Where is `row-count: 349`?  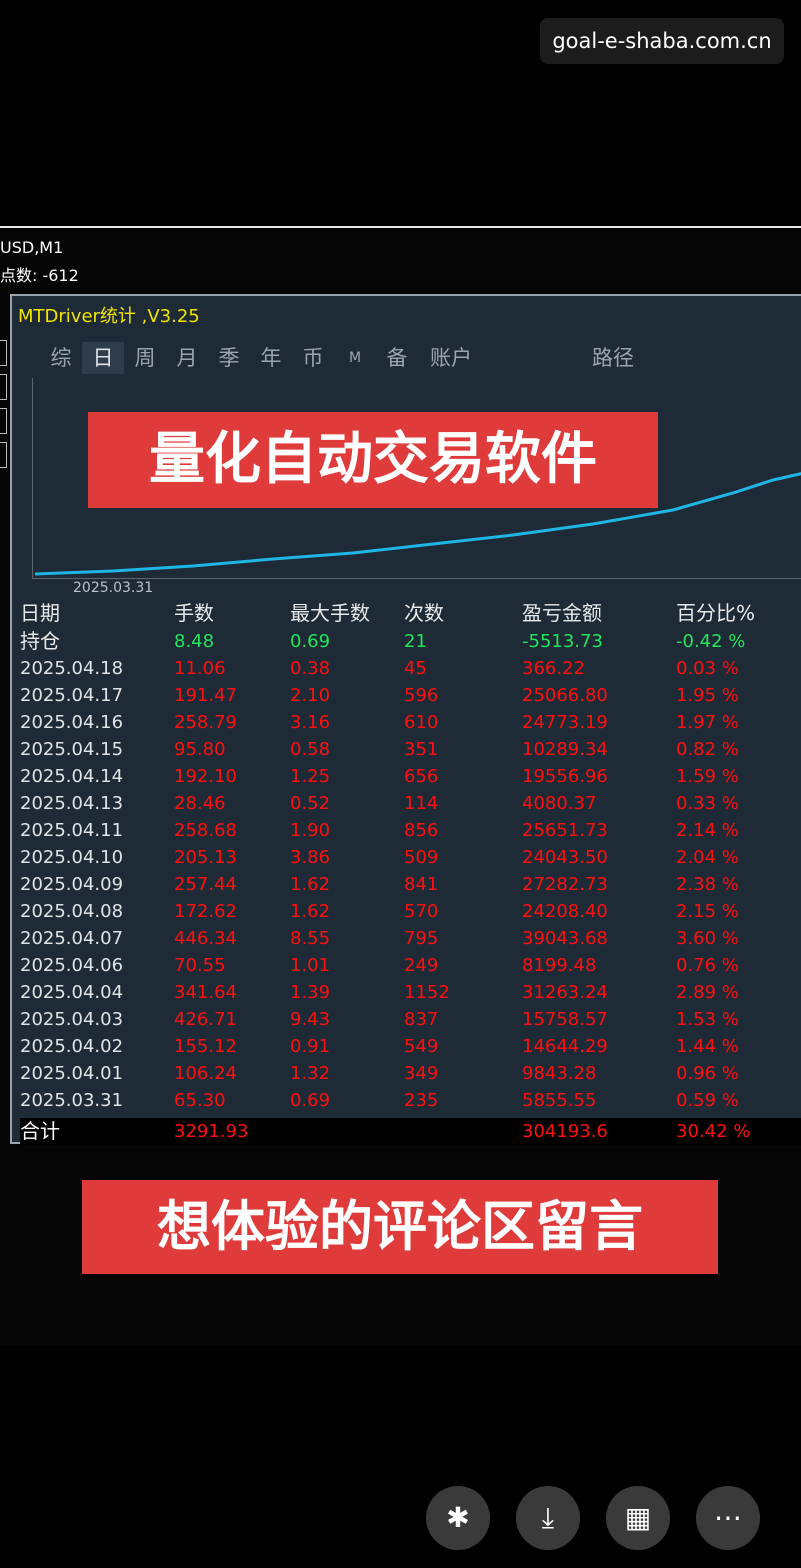
row-count: 349 is located at coordinates (421, 1073).